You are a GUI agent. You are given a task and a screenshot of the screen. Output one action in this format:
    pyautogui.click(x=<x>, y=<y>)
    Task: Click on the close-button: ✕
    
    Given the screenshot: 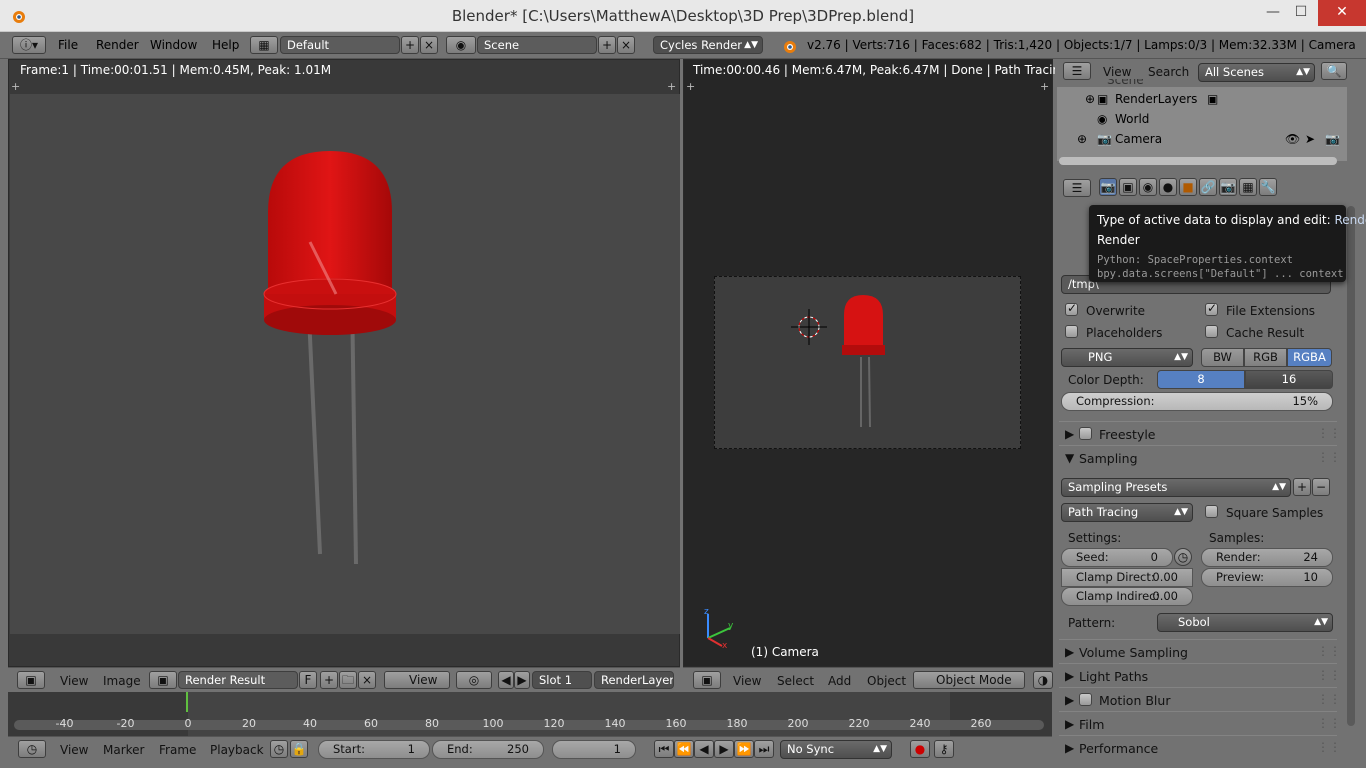 What is the action you would take?
    pyautogui.click(x=1342, y=13)
    